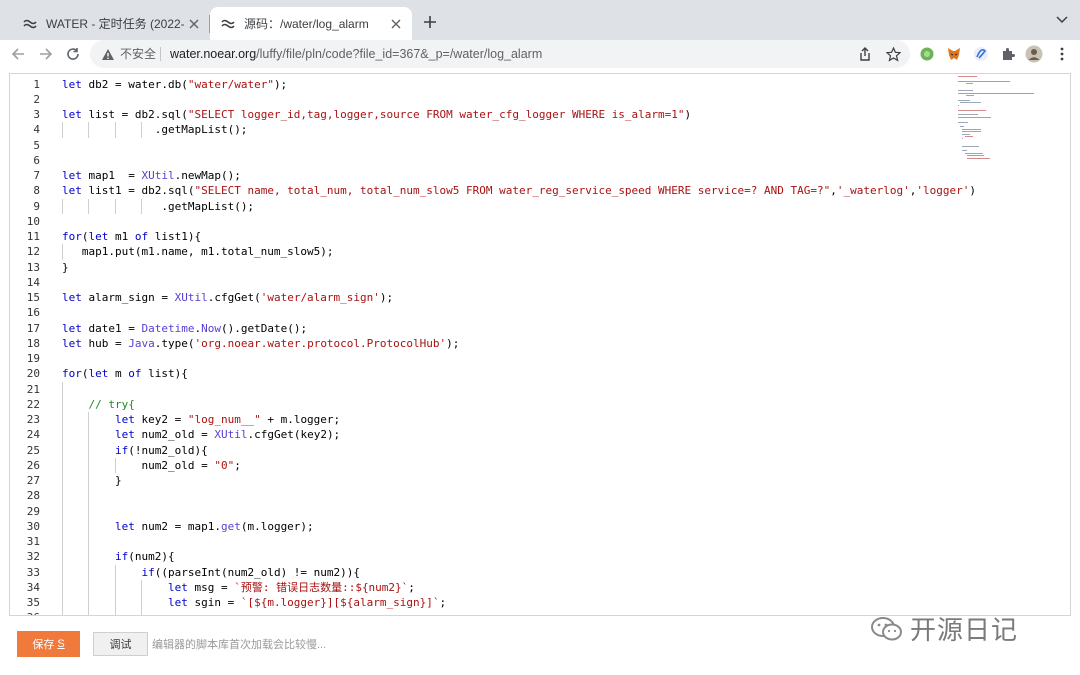  What do you see at coordinates (184, 328) in the screenshot?
I see `code-line: let date1 = Datetime.Now().getDate();` at bounding box center [184, 328].